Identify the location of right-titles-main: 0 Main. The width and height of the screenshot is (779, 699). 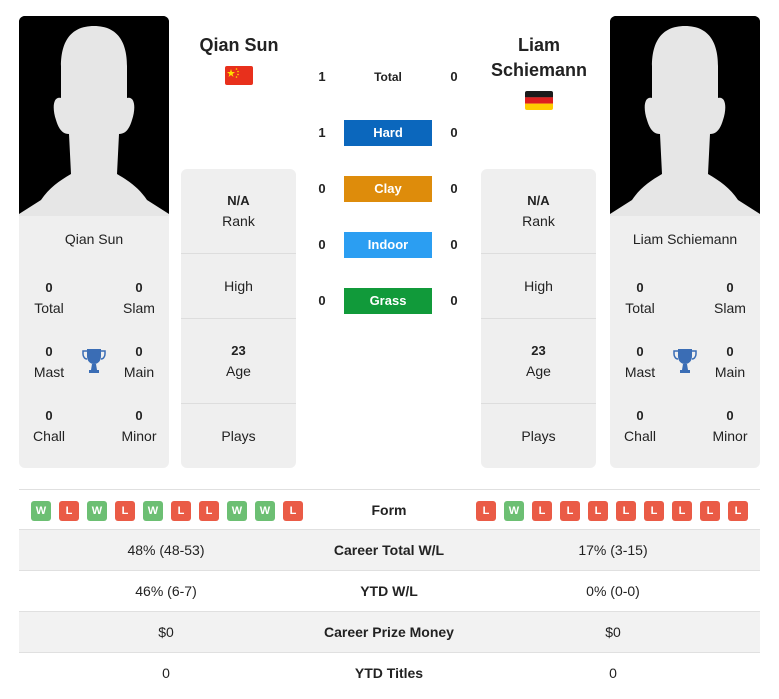
(730, 362).